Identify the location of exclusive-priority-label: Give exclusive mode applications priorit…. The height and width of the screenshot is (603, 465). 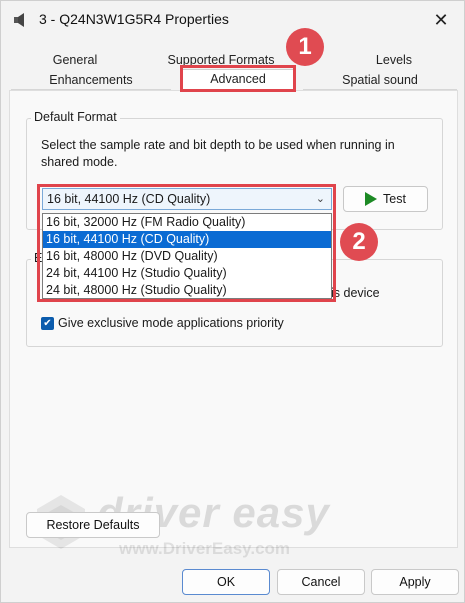
(171, 323).